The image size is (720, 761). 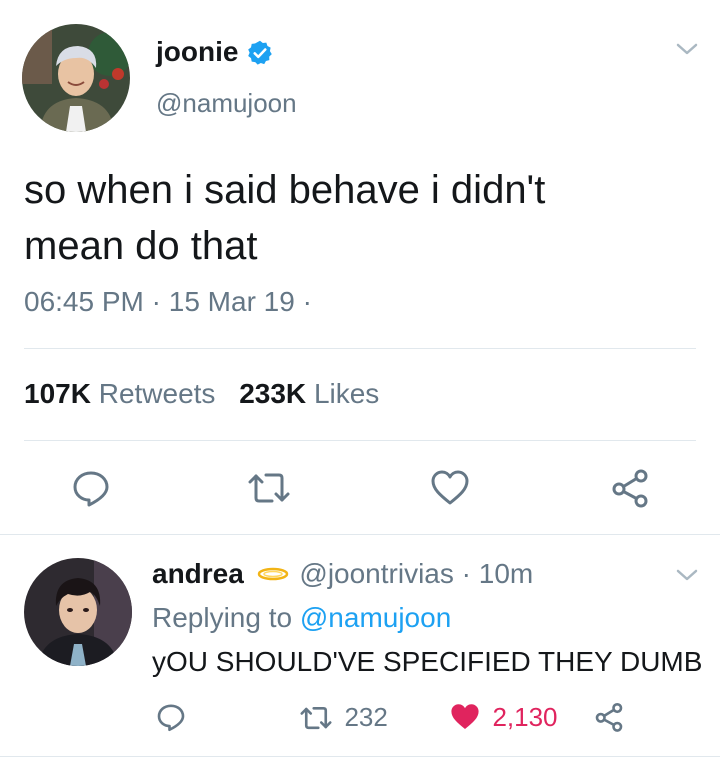 I want to click on reply-author-name: andrea, so click(x=198, y=573).